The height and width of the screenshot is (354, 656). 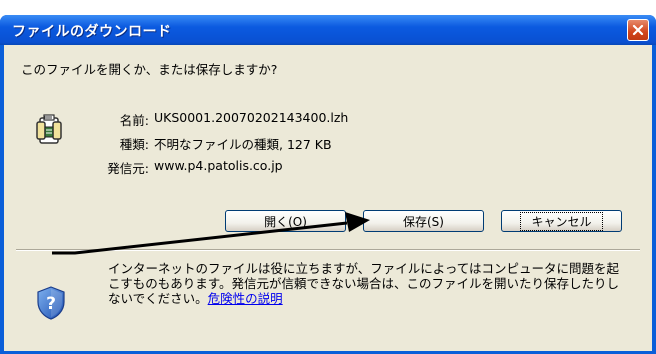 I want to click on separator, so click(x=328, y=250).